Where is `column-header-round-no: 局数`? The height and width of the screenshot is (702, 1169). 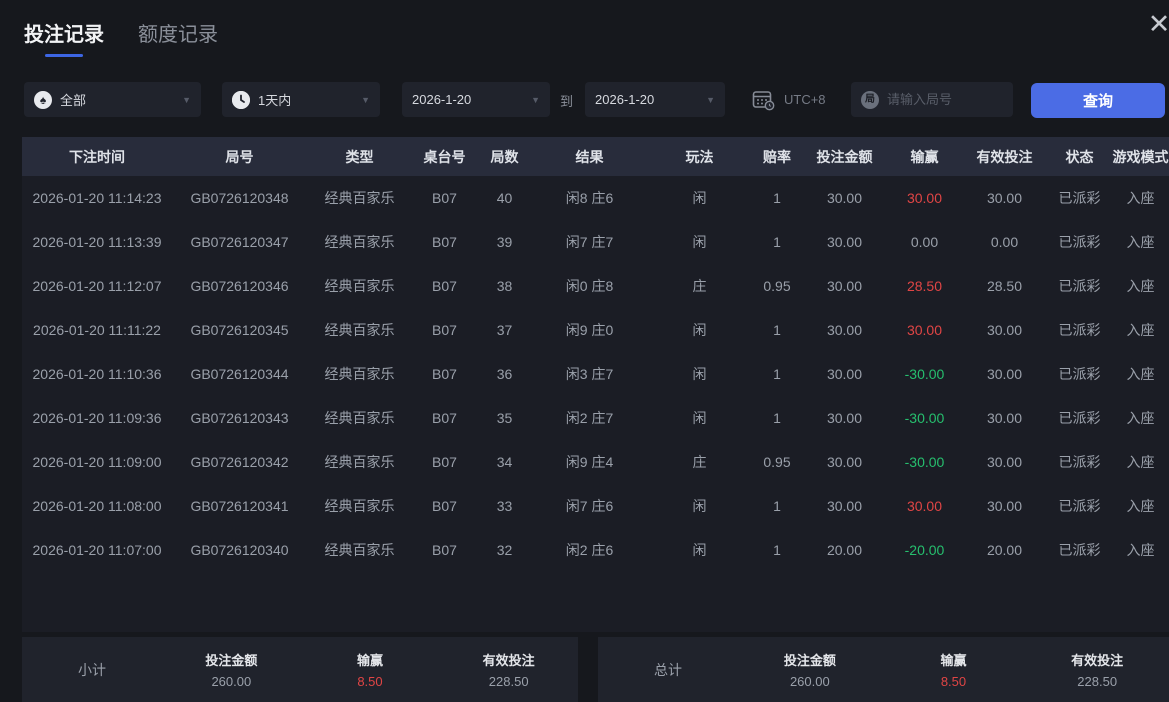 column-header-round-no: 局数 is located at coordinates (504, 156).